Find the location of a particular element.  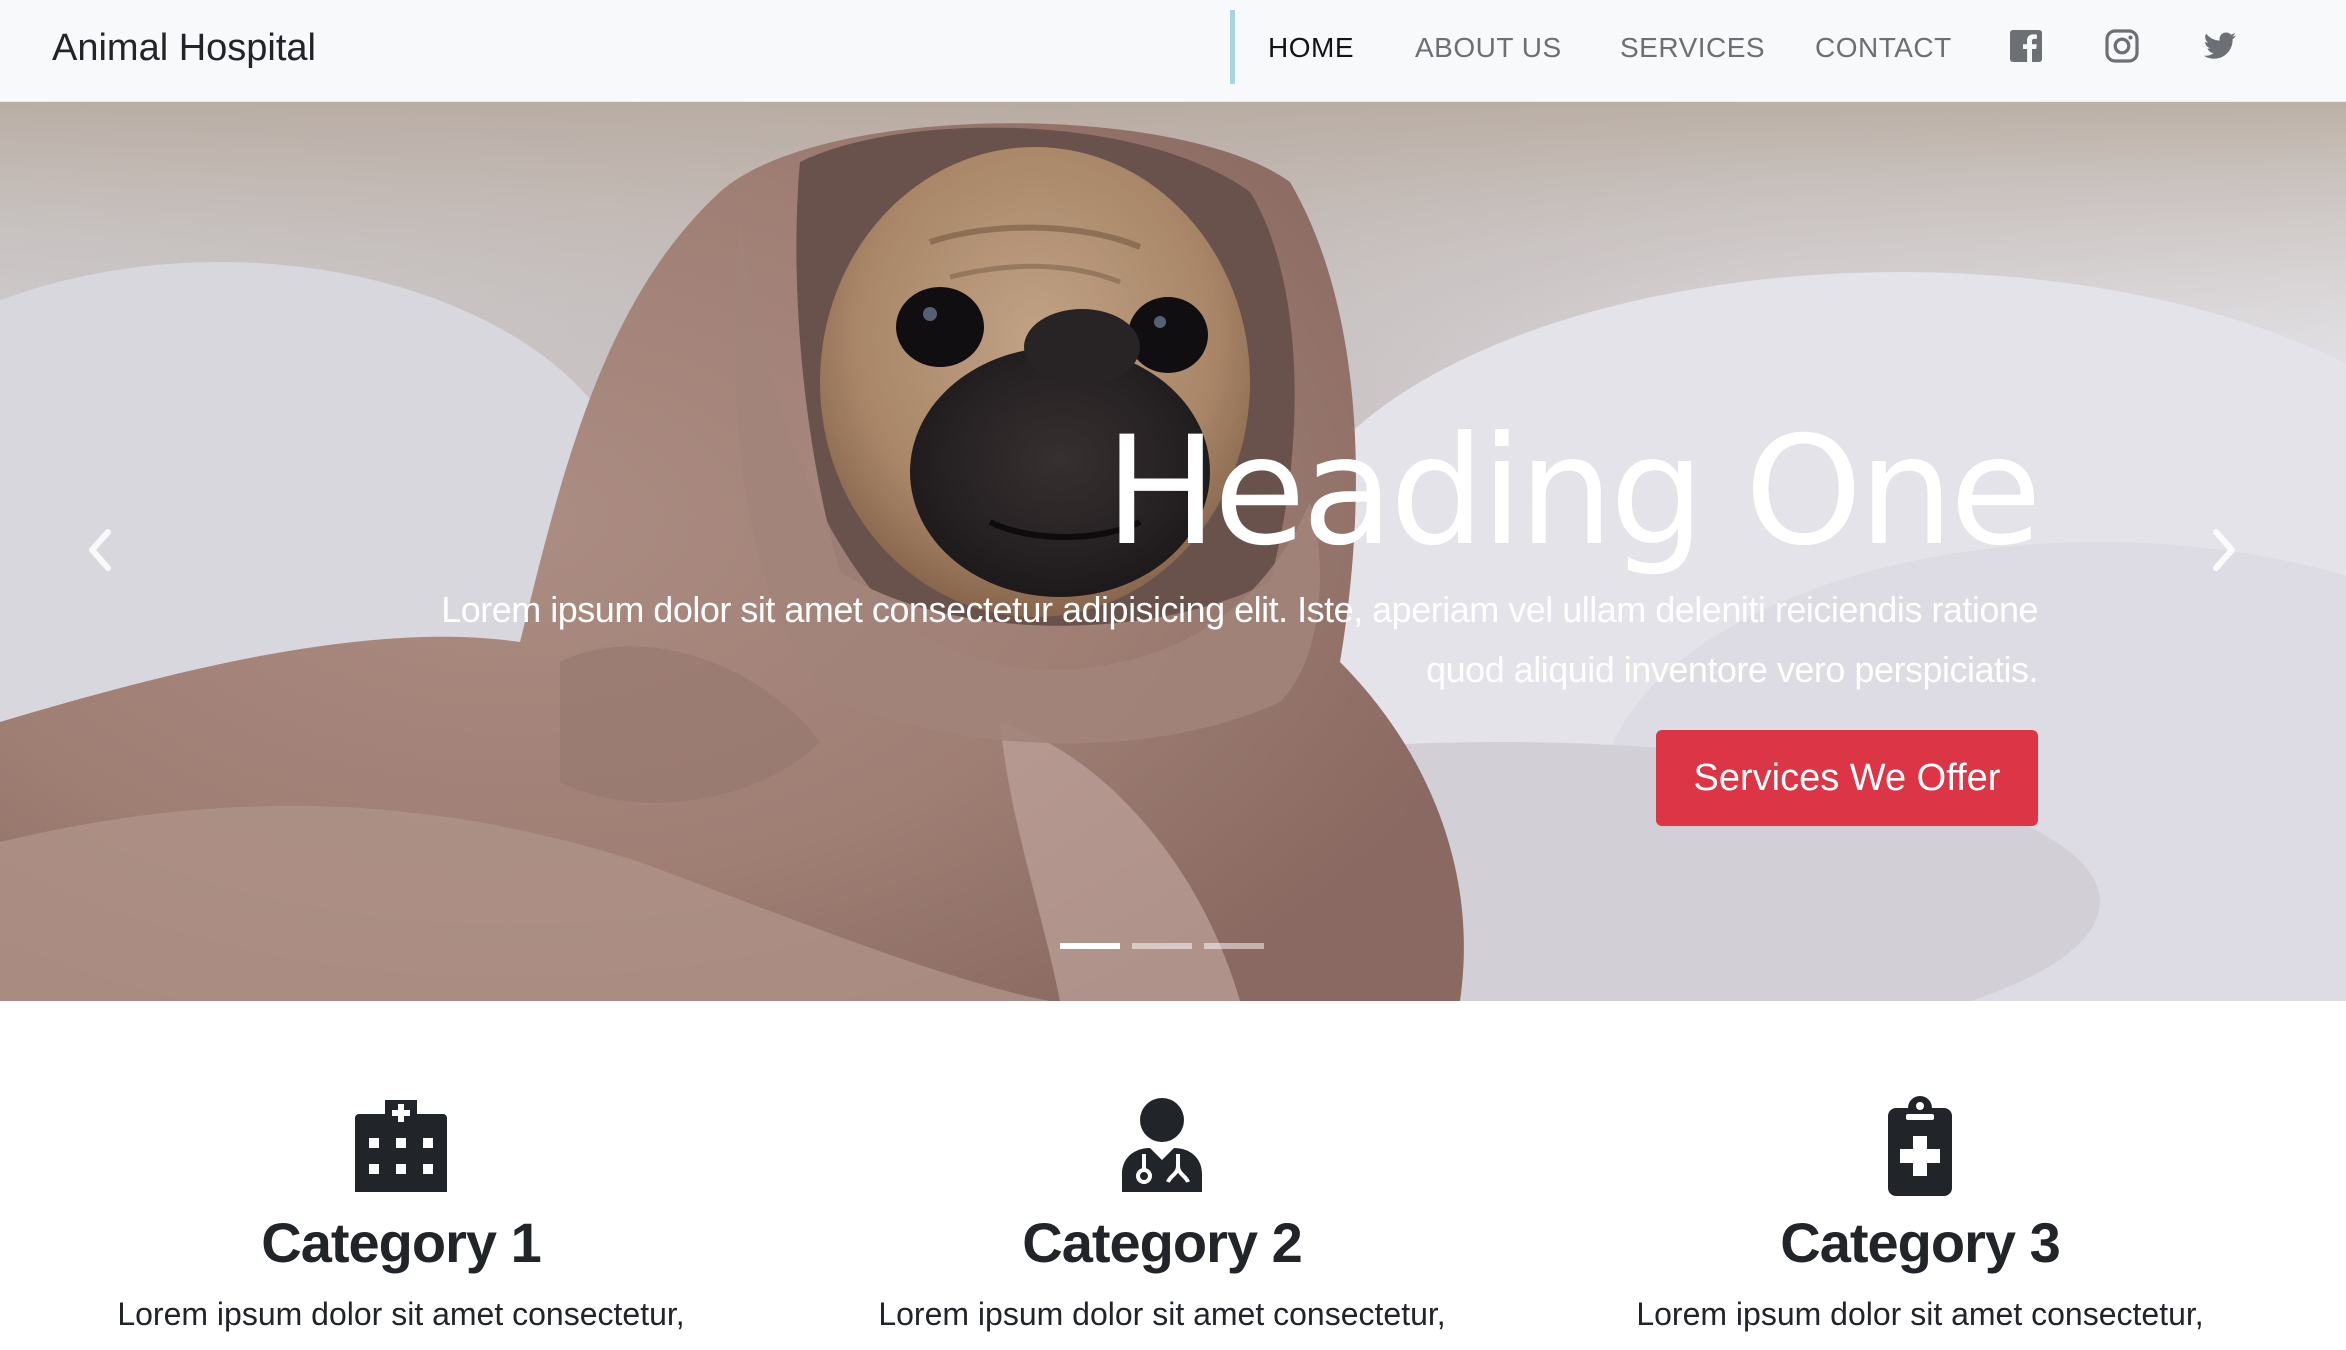

twitter-icon is located at coordinates (2220, 46).